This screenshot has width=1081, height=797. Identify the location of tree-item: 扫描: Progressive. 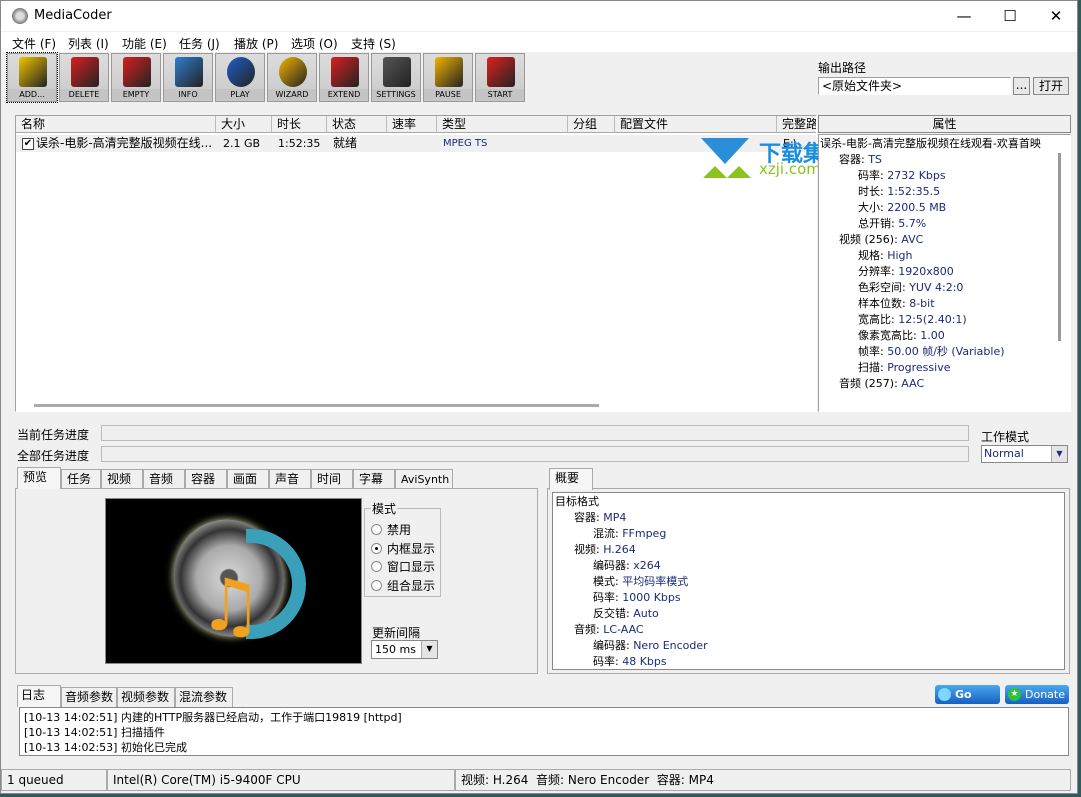
(904, 368).